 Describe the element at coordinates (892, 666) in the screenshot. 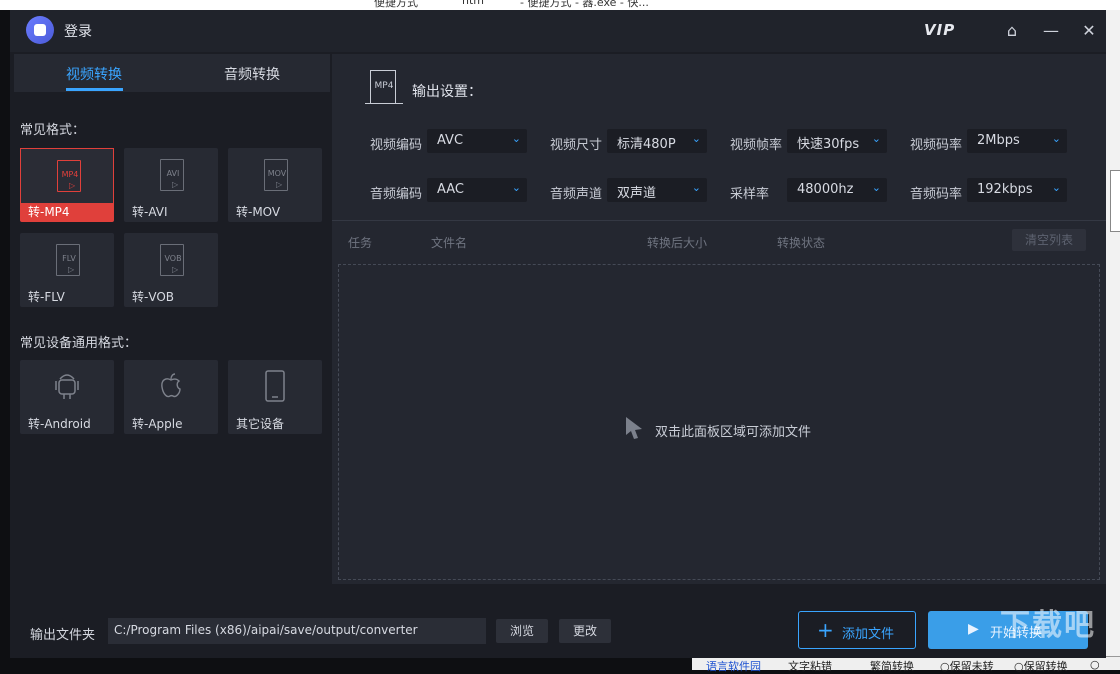

I see `desktop-text: 繁简转换` at that location.